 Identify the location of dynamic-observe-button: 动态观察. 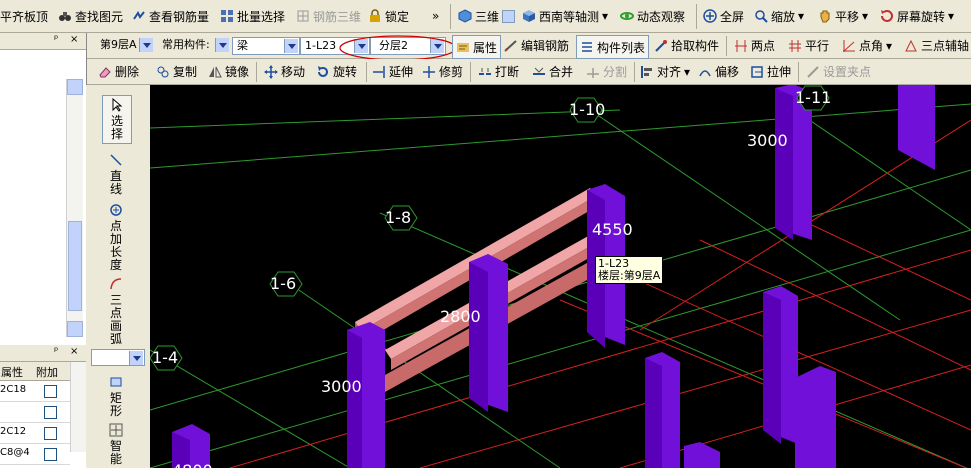
(652, 16).